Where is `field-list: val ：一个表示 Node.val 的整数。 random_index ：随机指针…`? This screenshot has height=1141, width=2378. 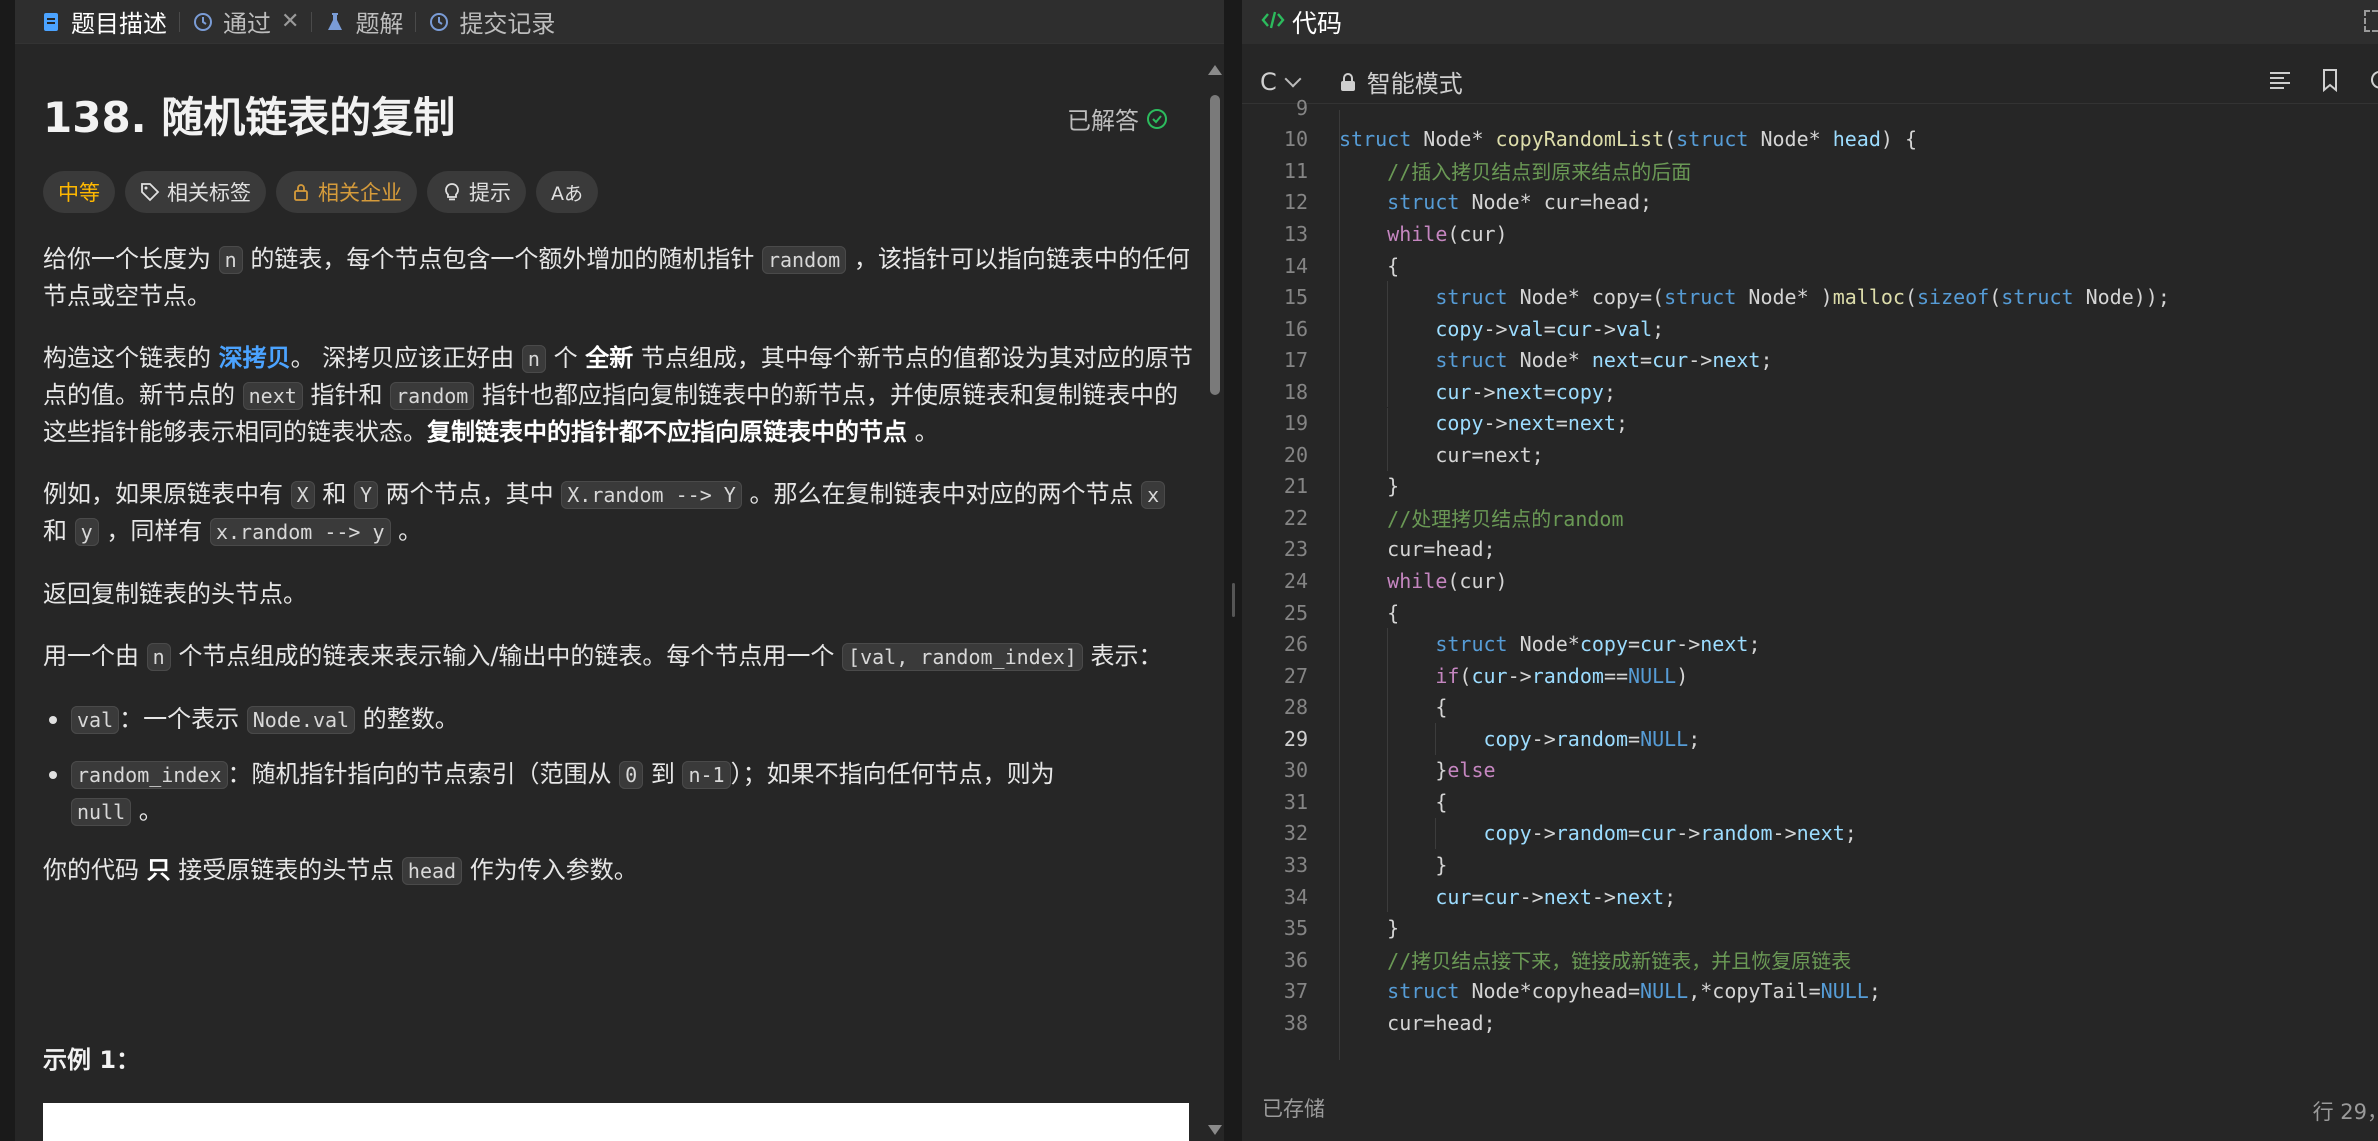 field-list: val ：一个表示 Node.val 的整数。 random_index ：随机指针… is located at coordinates (618, 765).